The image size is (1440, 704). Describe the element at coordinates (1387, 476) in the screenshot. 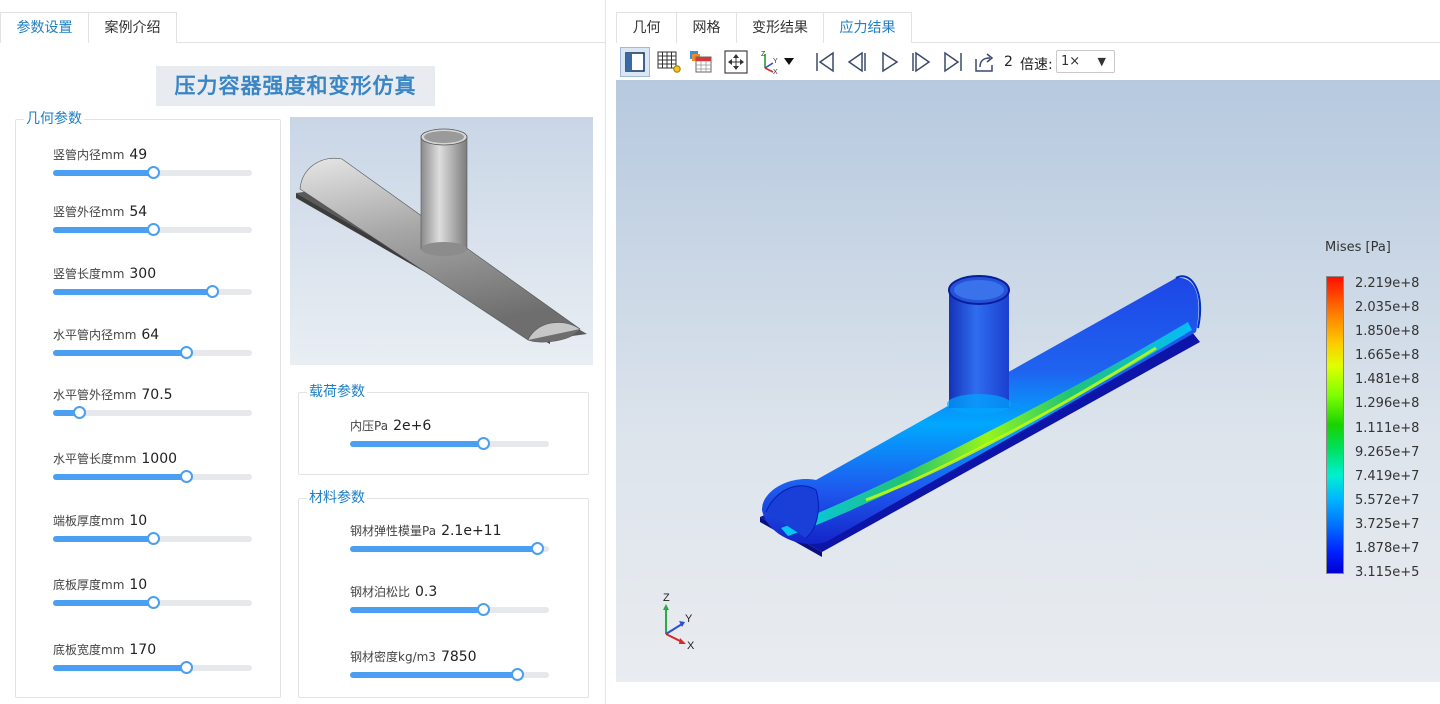

I see `legend-tick-label: 7.419e+7` at that location.